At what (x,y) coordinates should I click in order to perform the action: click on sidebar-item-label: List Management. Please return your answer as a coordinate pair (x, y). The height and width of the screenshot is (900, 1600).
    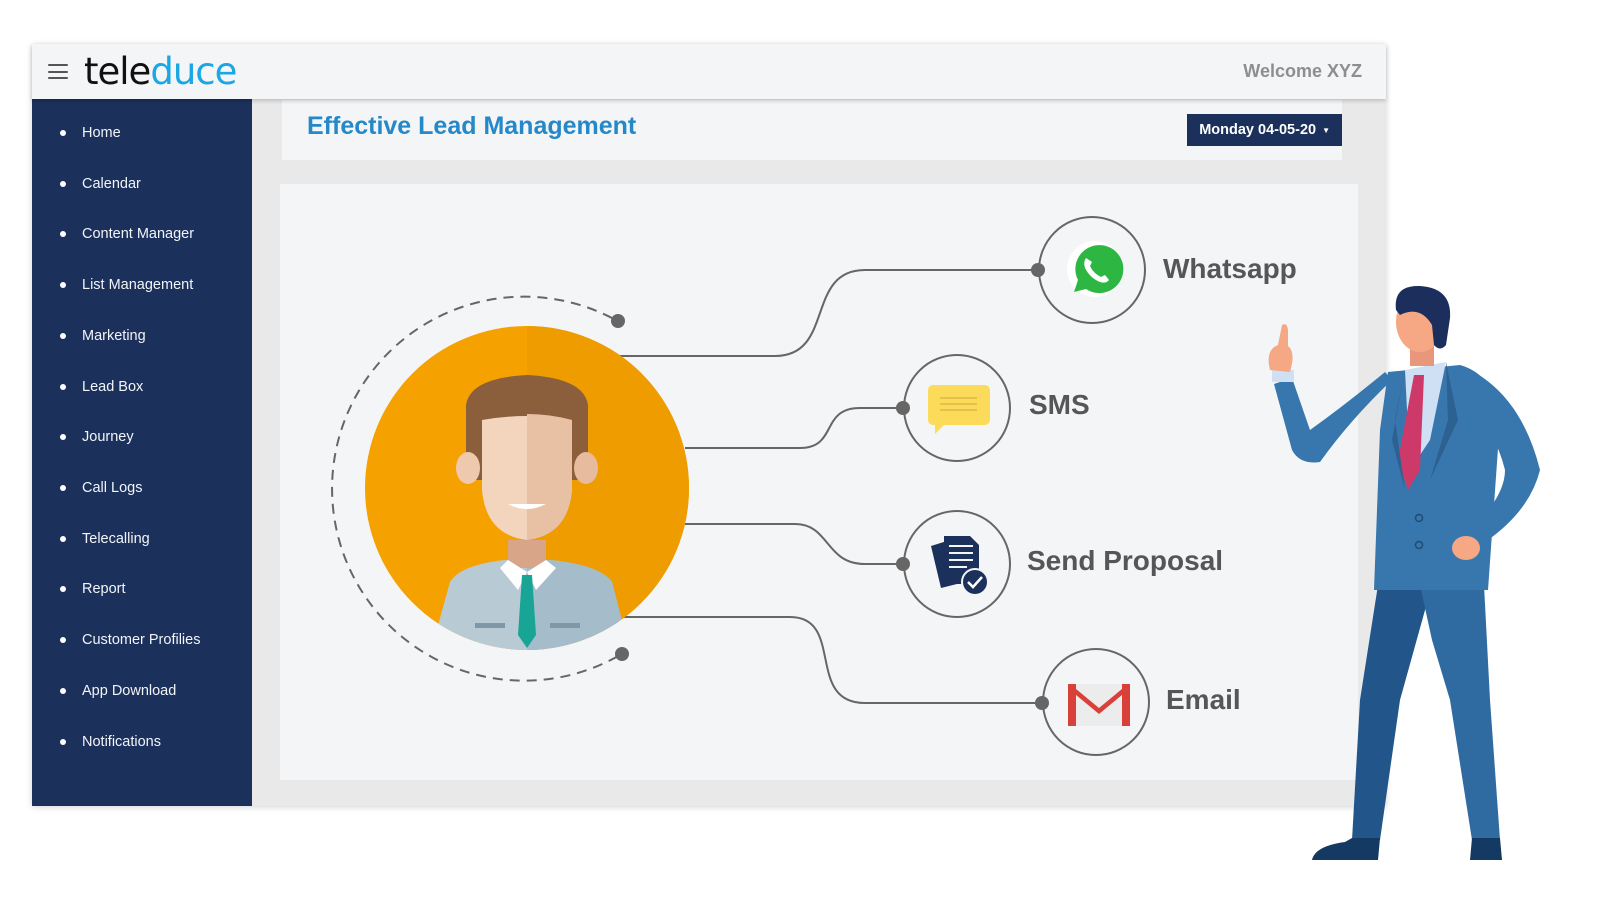
    Looking at the image, I should click on (138, 285).